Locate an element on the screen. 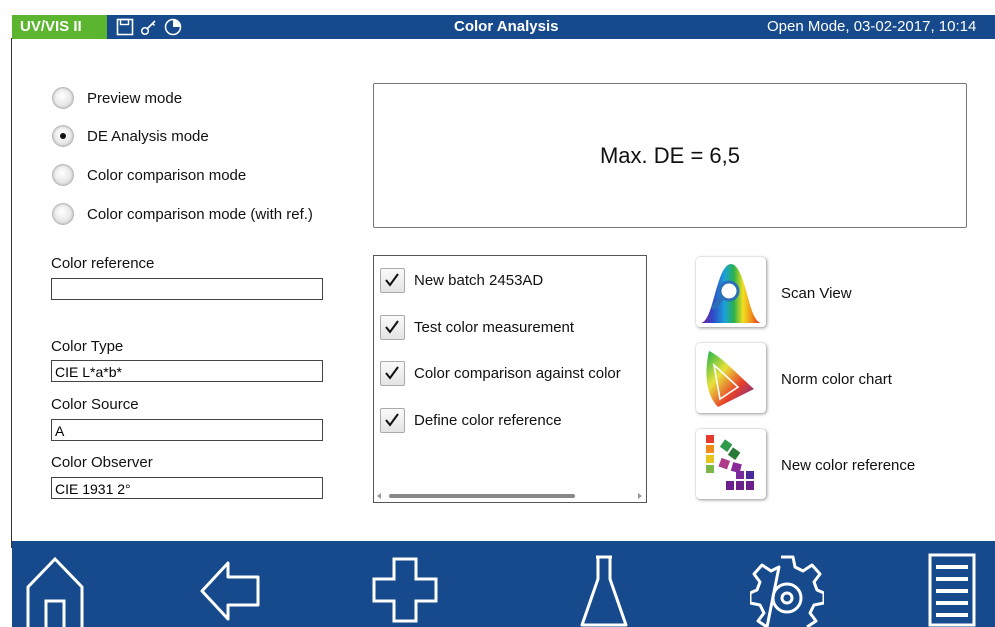  new-color-reference-button is located at coordinates (731, 464).